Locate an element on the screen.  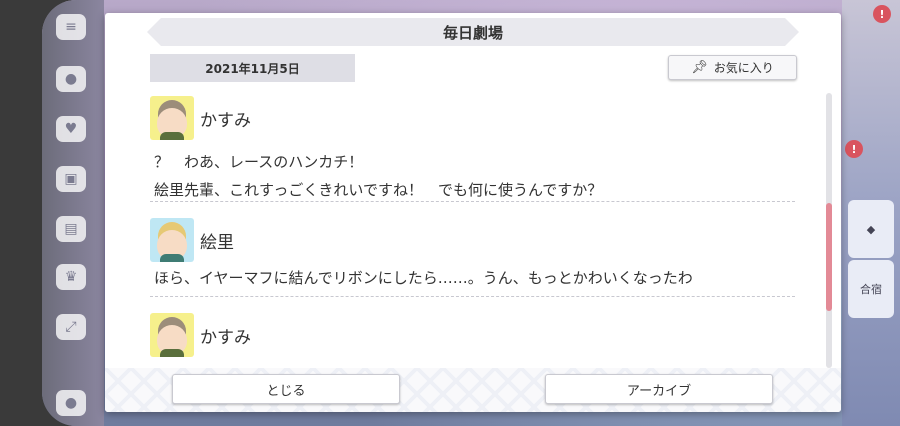
expand-icon: ⤢ is located at coordinates (71, 327).